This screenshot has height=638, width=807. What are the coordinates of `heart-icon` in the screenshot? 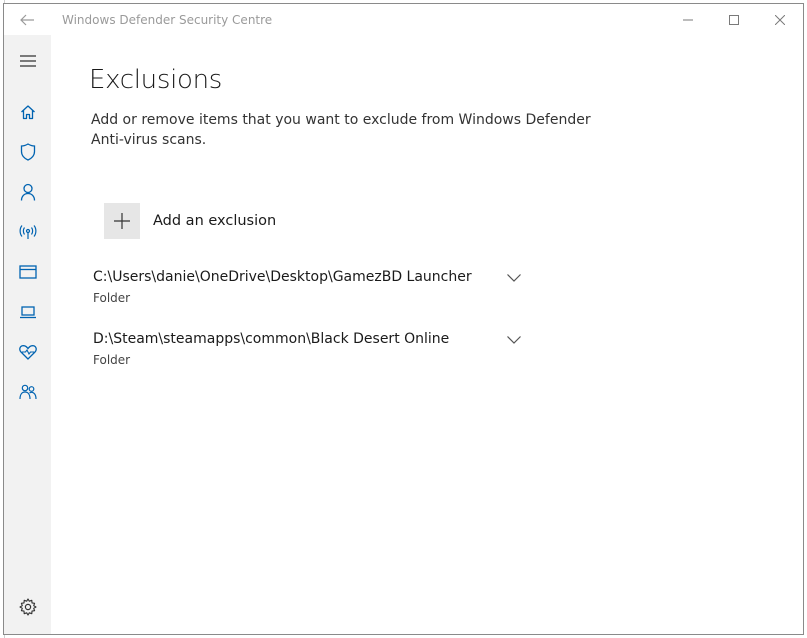 It's located at (27, 352).